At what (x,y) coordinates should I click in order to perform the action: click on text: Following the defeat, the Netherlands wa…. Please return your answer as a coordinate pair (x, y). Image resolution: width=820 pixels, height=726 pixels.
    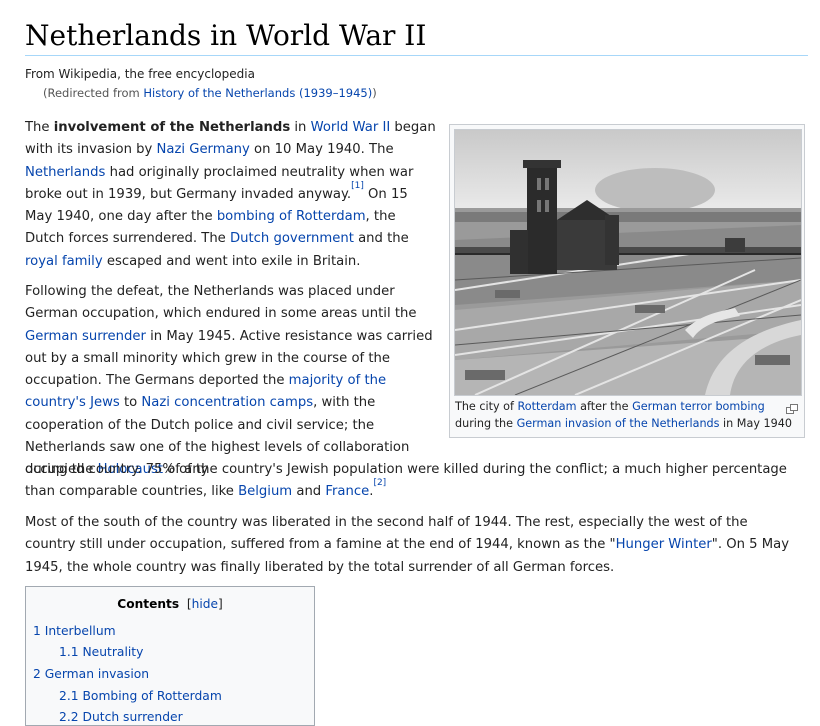
    Looking at the image, I should click on (221, 303).